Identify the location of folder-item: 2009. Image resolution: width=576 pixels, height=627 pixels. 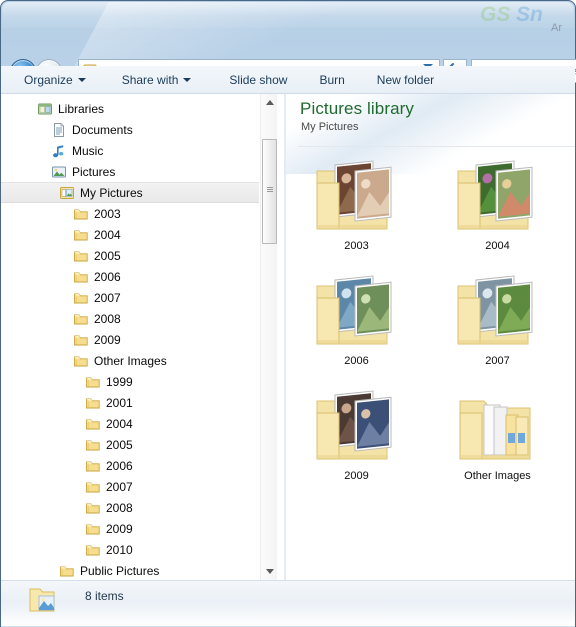
(356, 438).